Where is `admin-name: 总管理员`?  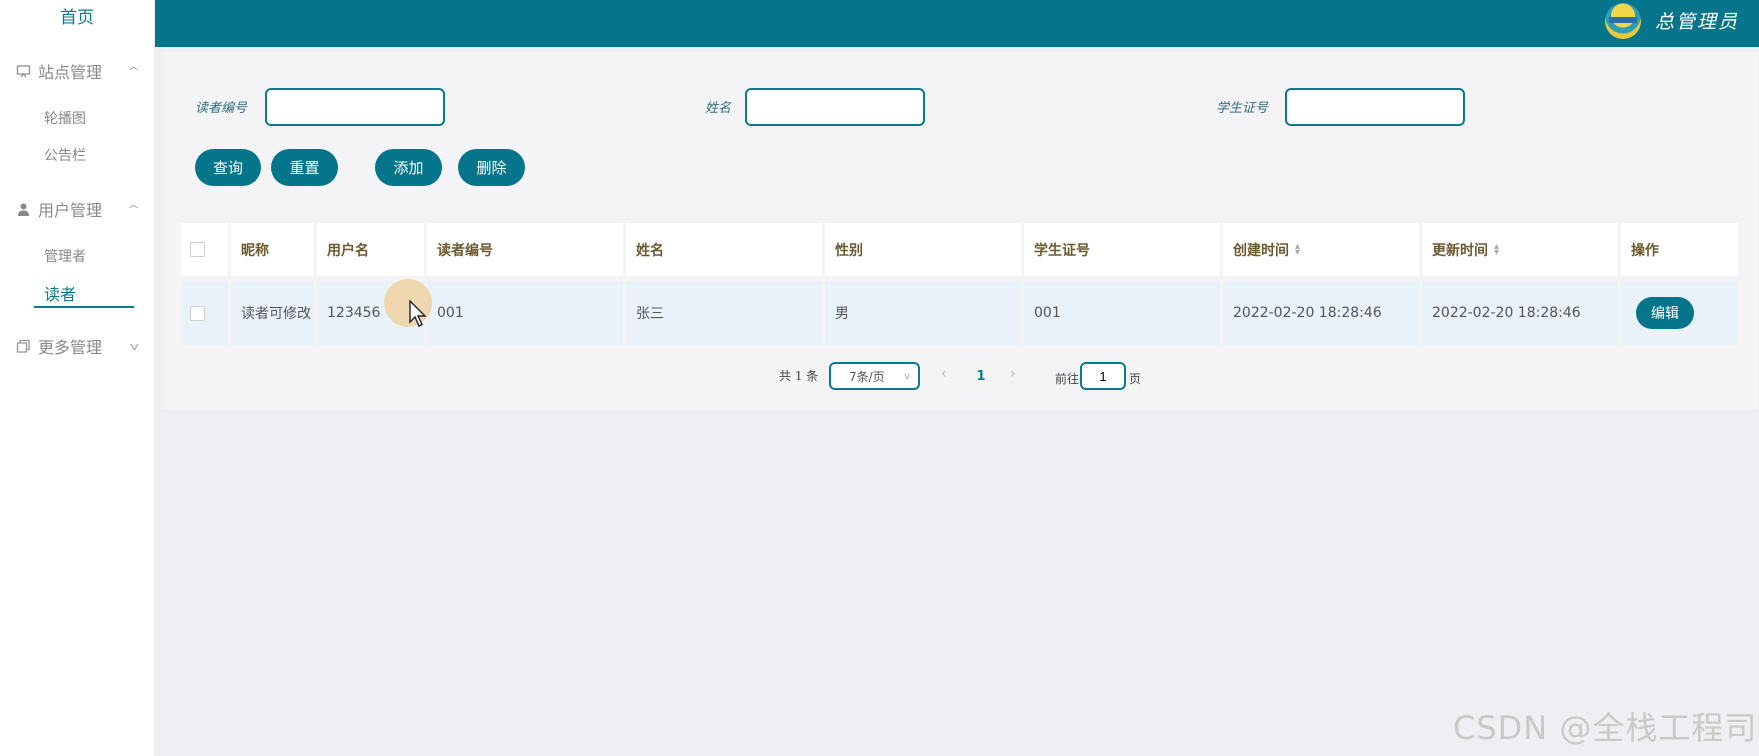 admin-name: 总管理员 is located at coordinates (1697, 20).